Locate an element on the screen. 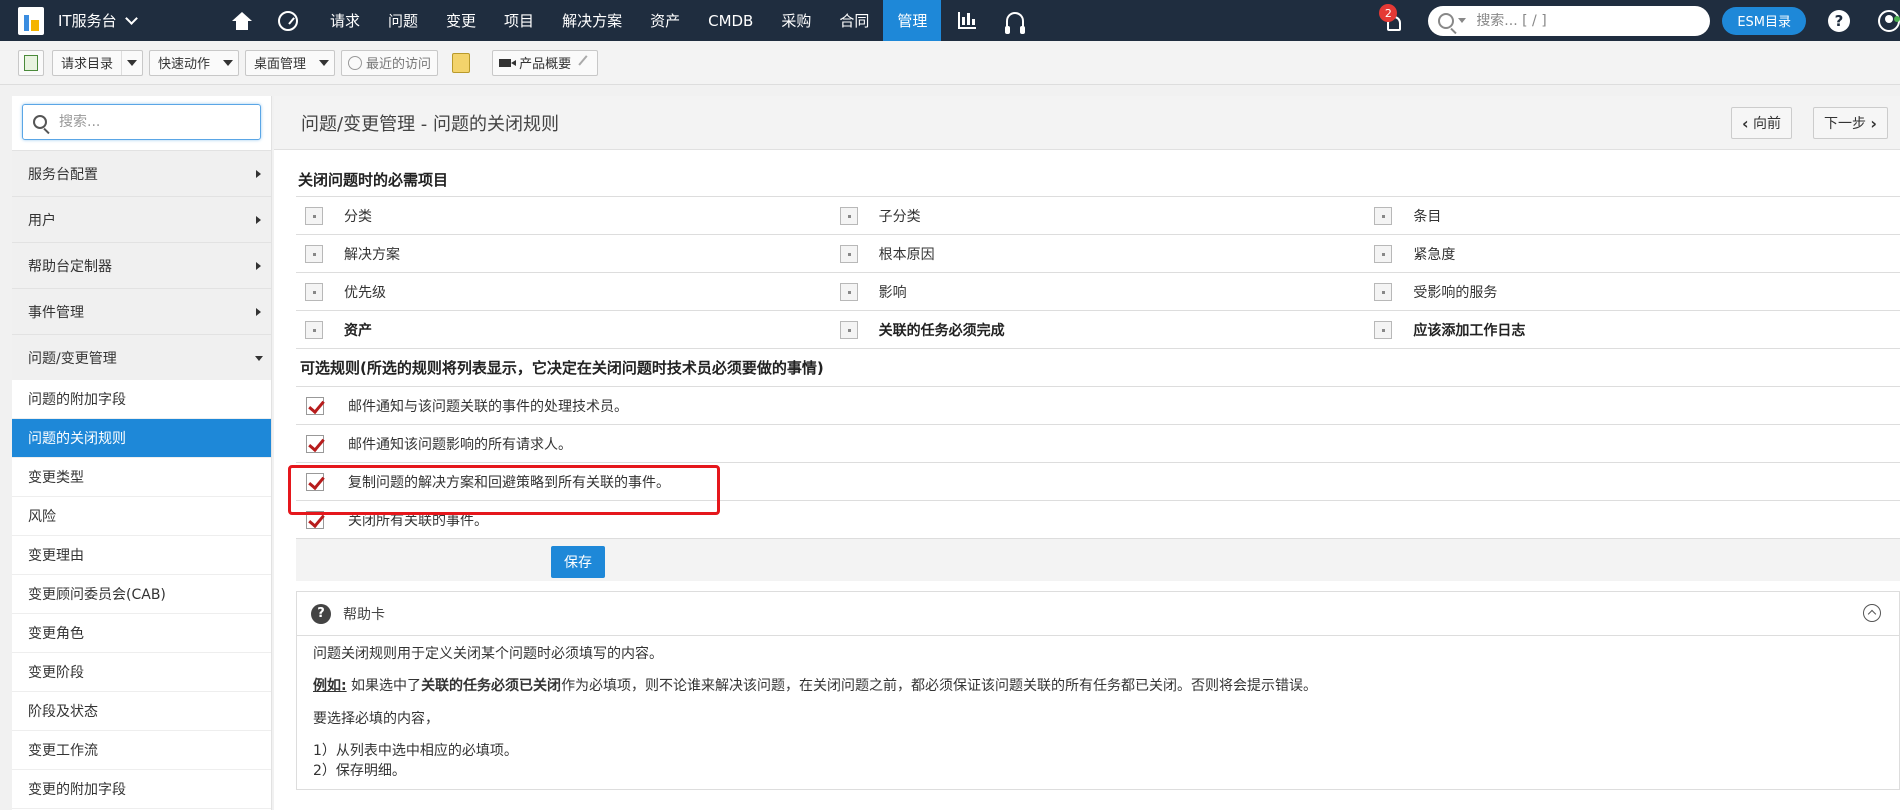 This screenshot has width=1900, height=810. sidebar-item-cab: 变更顾问委员会(CAB) is located at coordinates (141, 594).